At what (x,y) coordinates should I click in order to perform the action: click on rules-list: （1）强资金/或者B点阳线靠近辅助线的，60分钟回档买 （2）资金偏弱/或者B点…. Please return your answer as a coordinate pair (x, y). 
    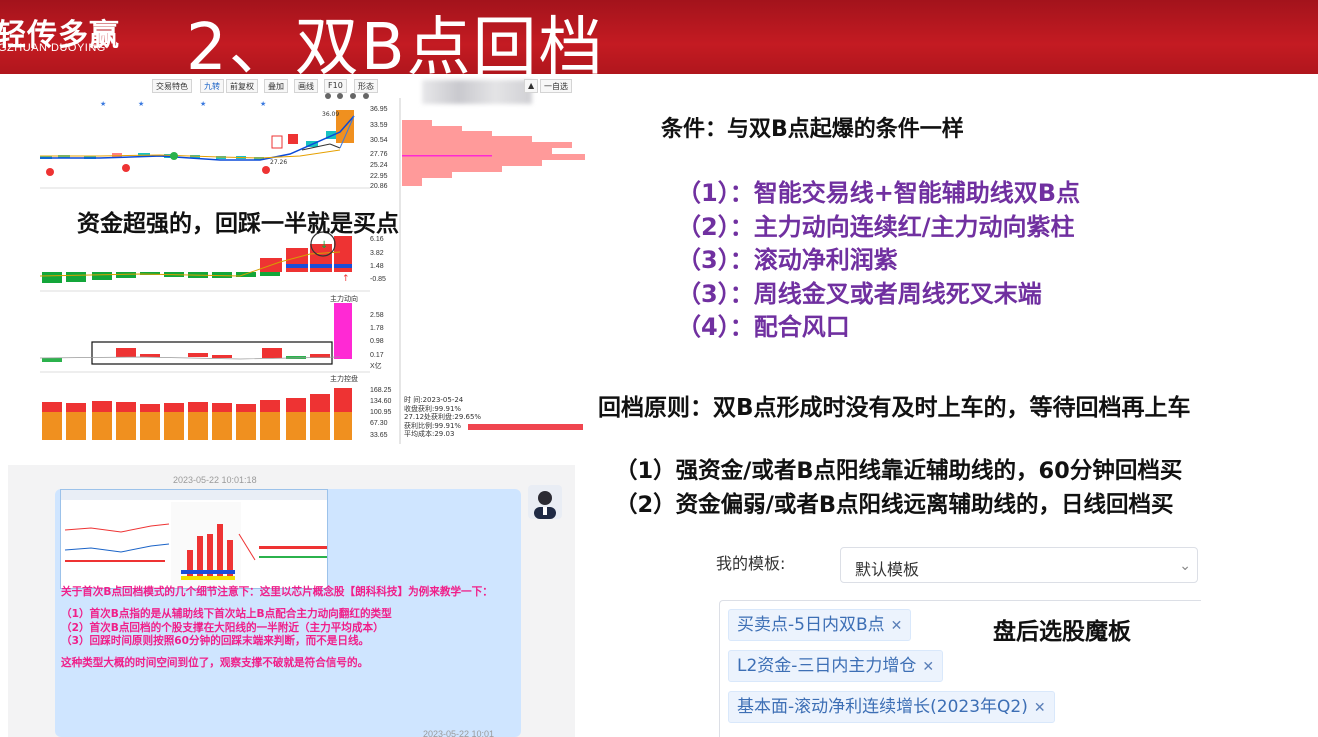
    Looking at the image, I should click on (898, 488).